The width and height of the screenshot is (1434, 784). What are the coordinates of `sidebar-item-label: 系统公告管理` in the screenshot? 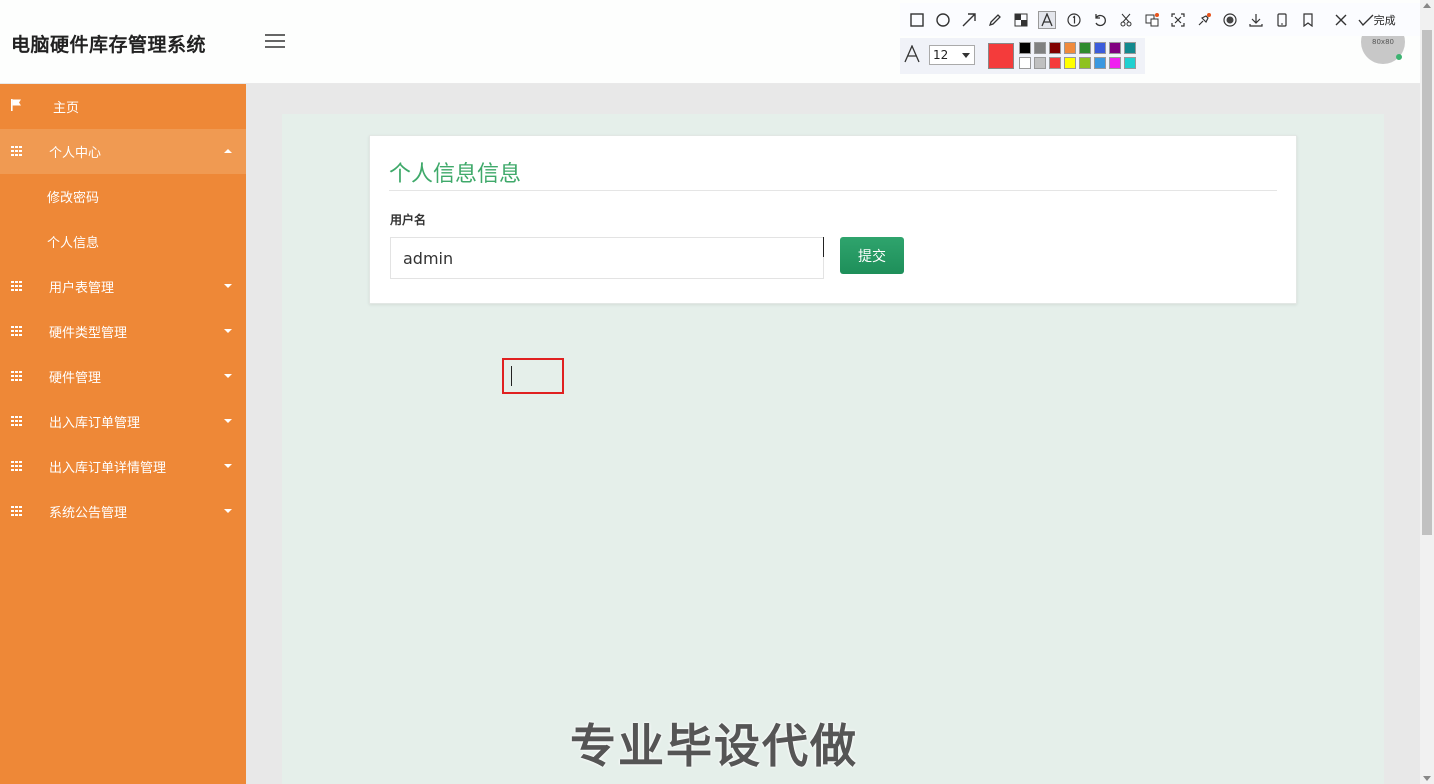 It's located at (88, 513).